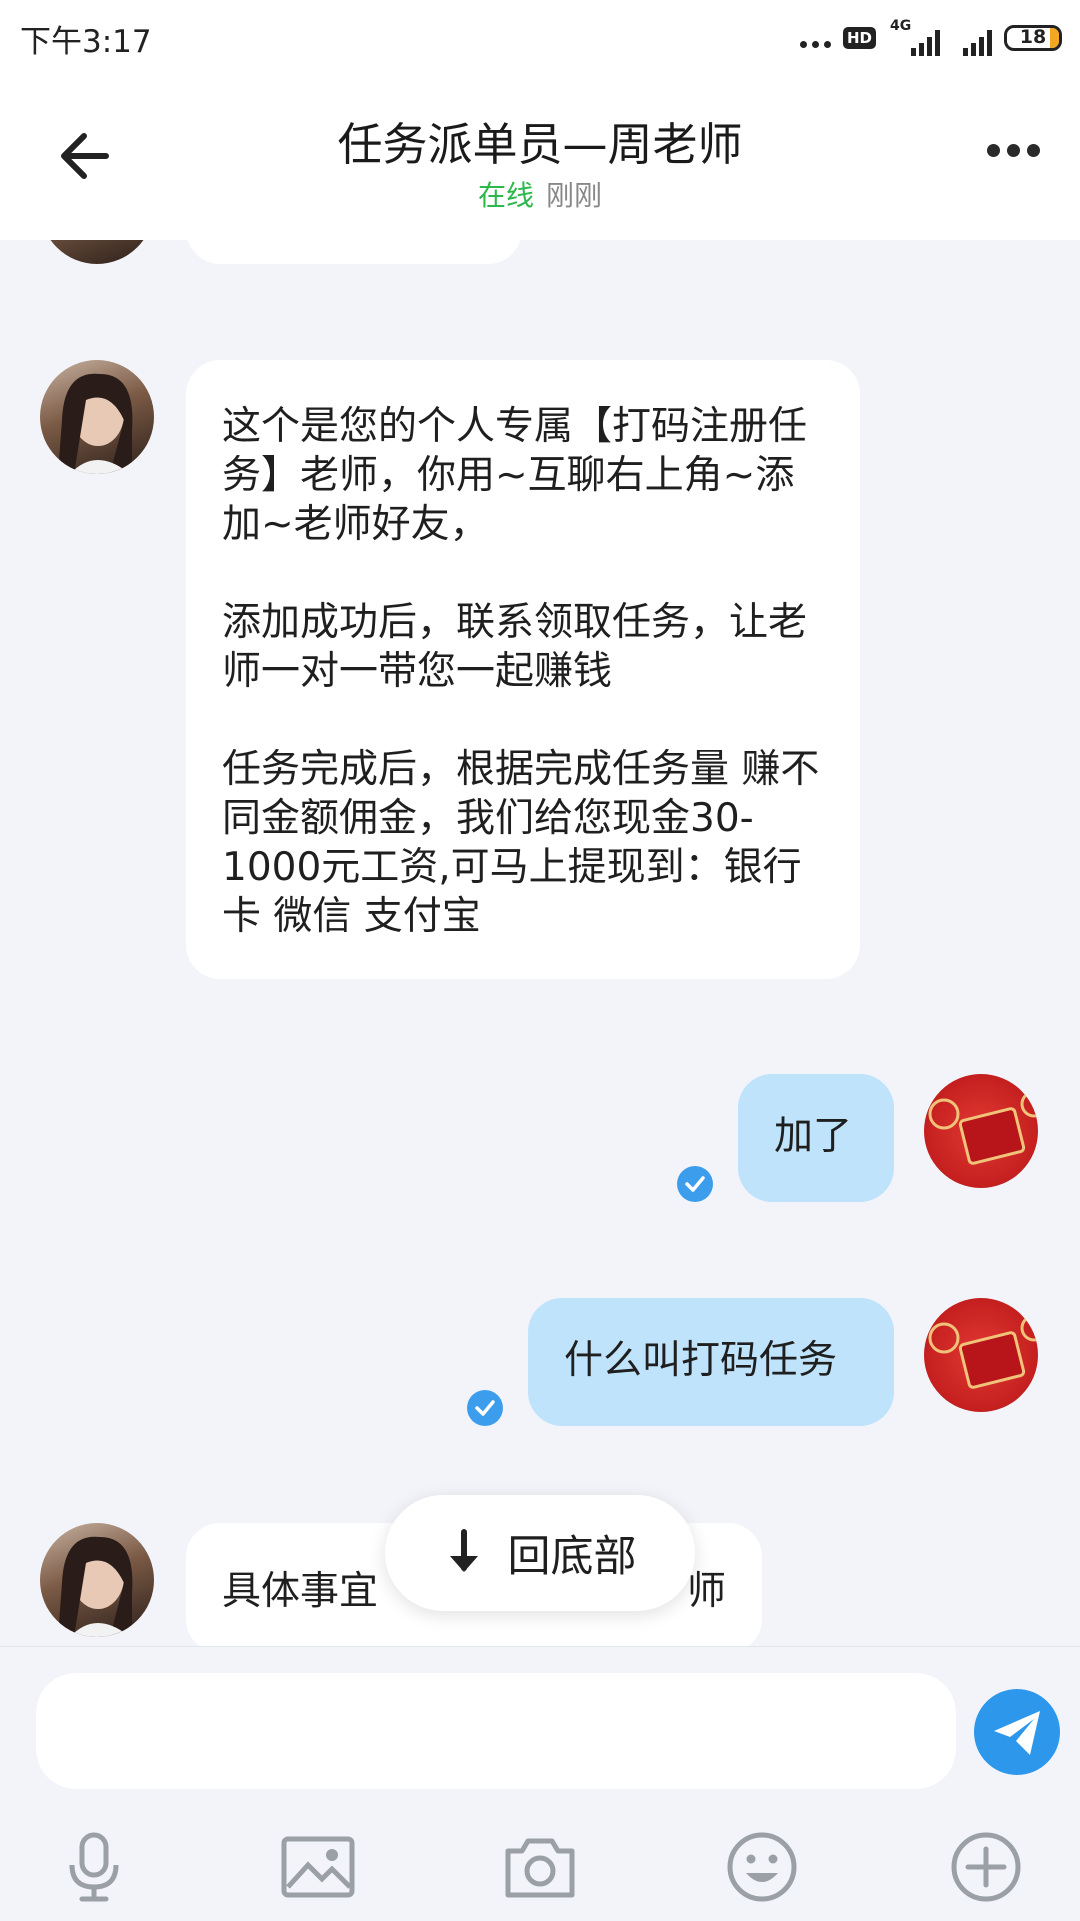 The width and height of the screenshot is (1080, 1921). I want to click on camera-icon, so click(540, 1868).